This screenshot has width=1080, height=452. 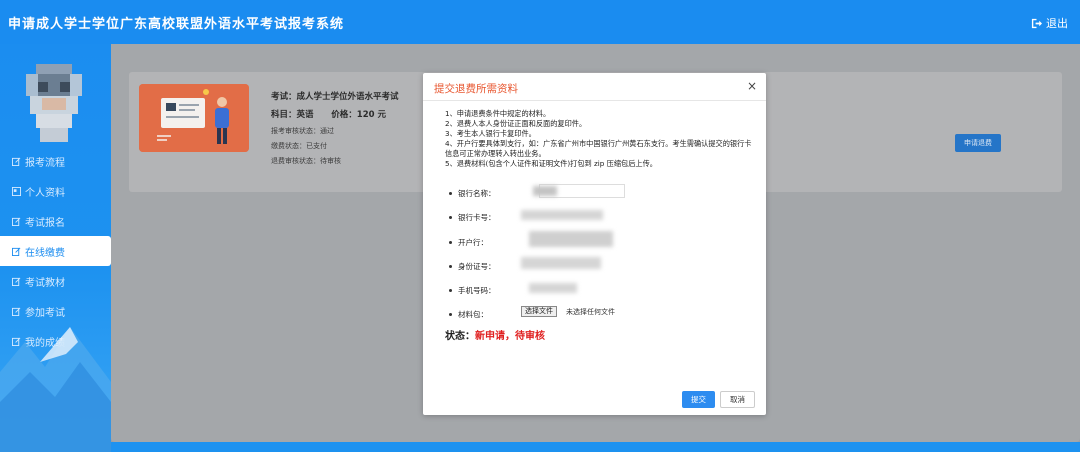 What do you see at coordinates (55, 389) in the screenshot?
I see `mountain-decoration` at bounding box center [55, 389].